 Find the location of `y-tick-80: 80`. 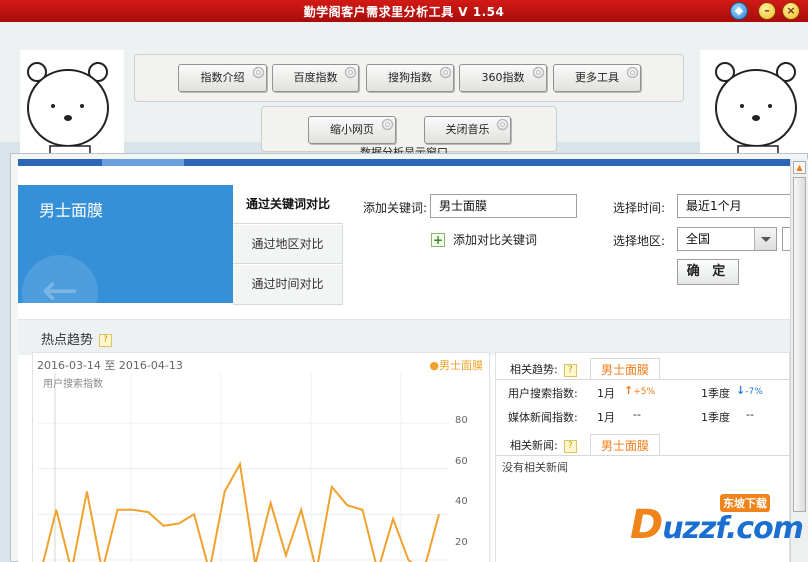

y-tick-80: 80 is located at coordinates (461, 420).